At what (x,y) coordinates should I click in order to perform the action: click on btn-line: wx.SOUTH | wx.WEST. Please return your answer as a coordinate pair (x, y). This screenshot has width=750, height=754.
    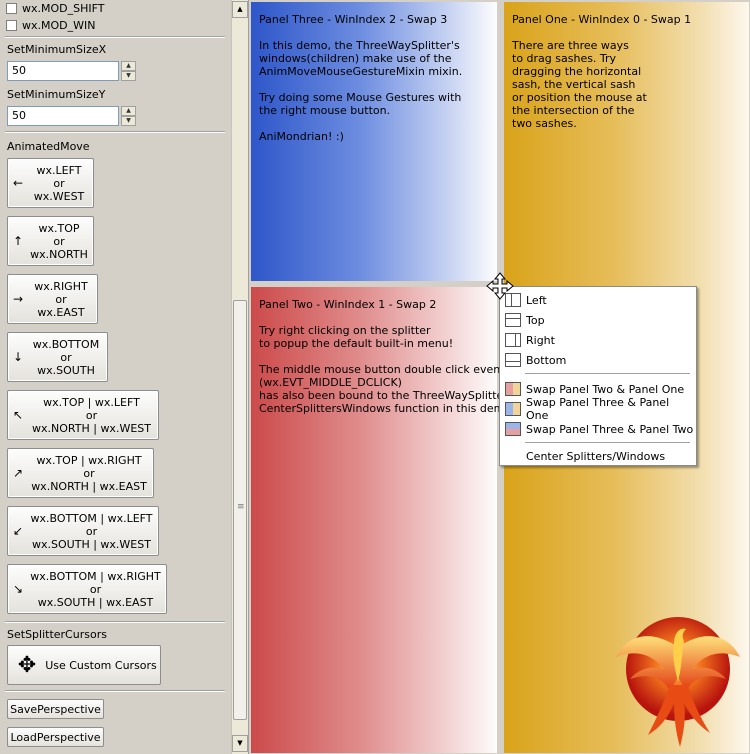
    Looking at the image, I should click on (91, 544).